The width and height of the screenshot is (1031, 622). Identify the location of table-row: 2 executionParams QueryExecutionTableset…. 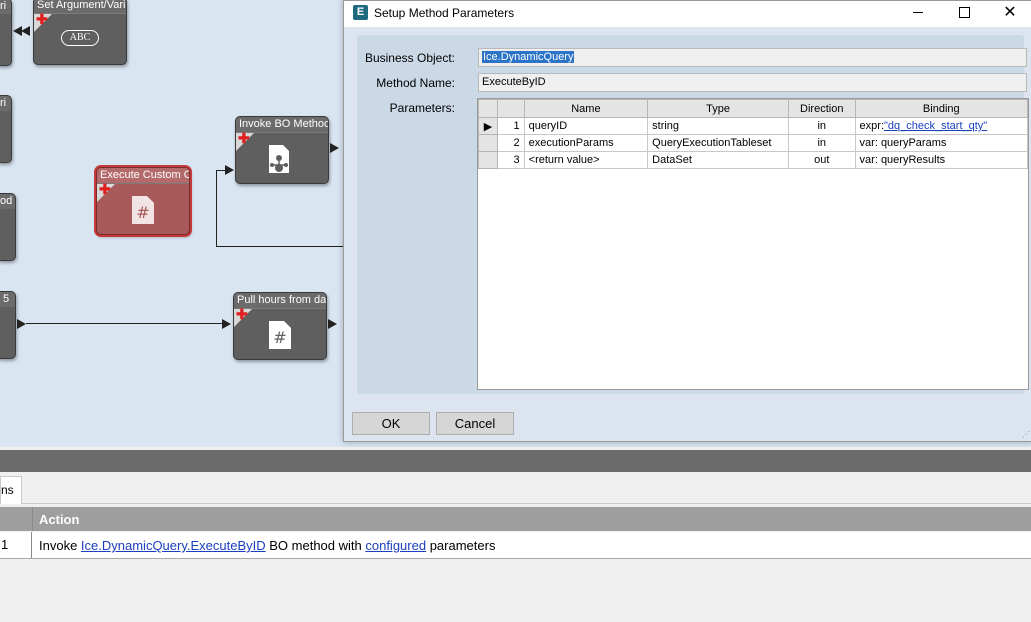
(753, 143).